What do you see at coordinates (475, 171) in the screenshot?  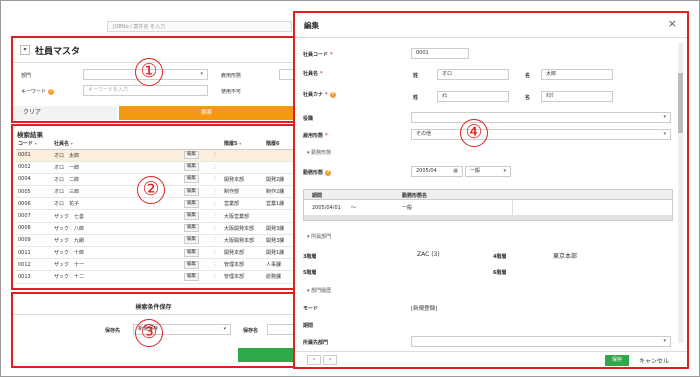 I see `work-type-value: 一般` at bounding box center [475, 171].